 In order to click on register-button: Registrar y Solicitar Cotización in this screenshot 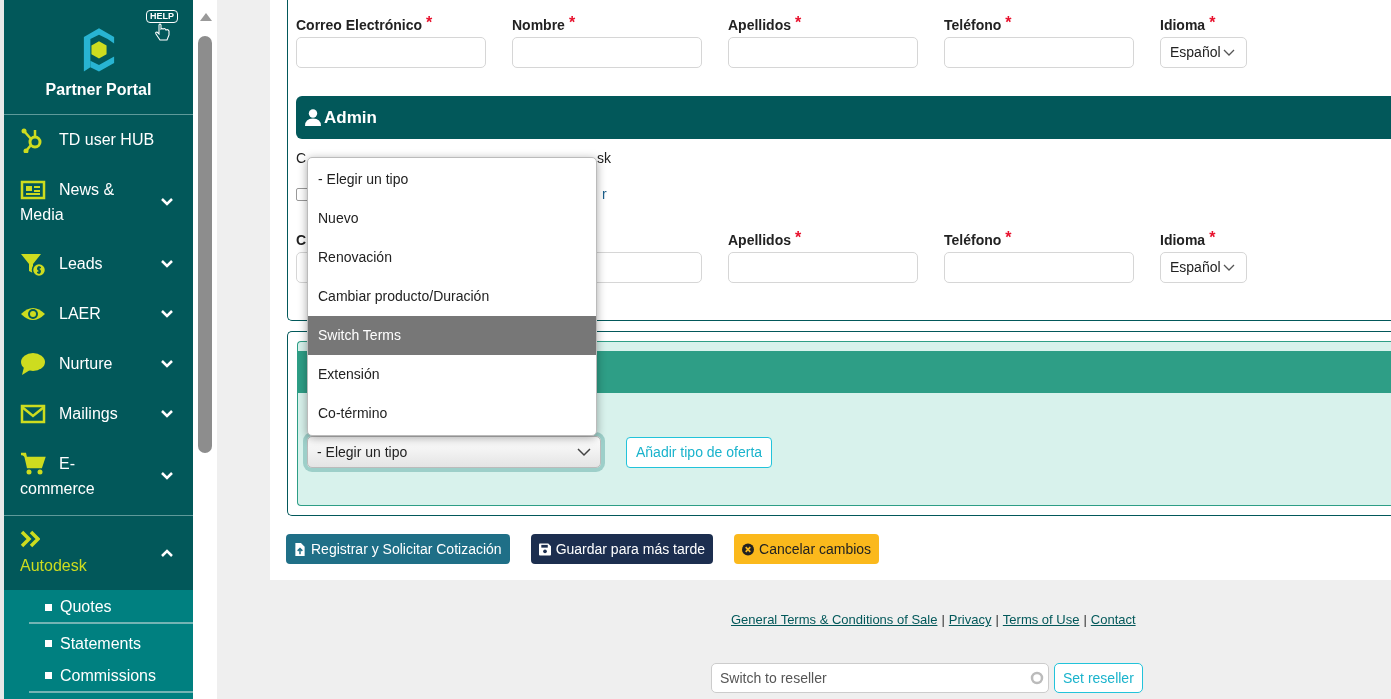, I will do `click(398, 549)`.